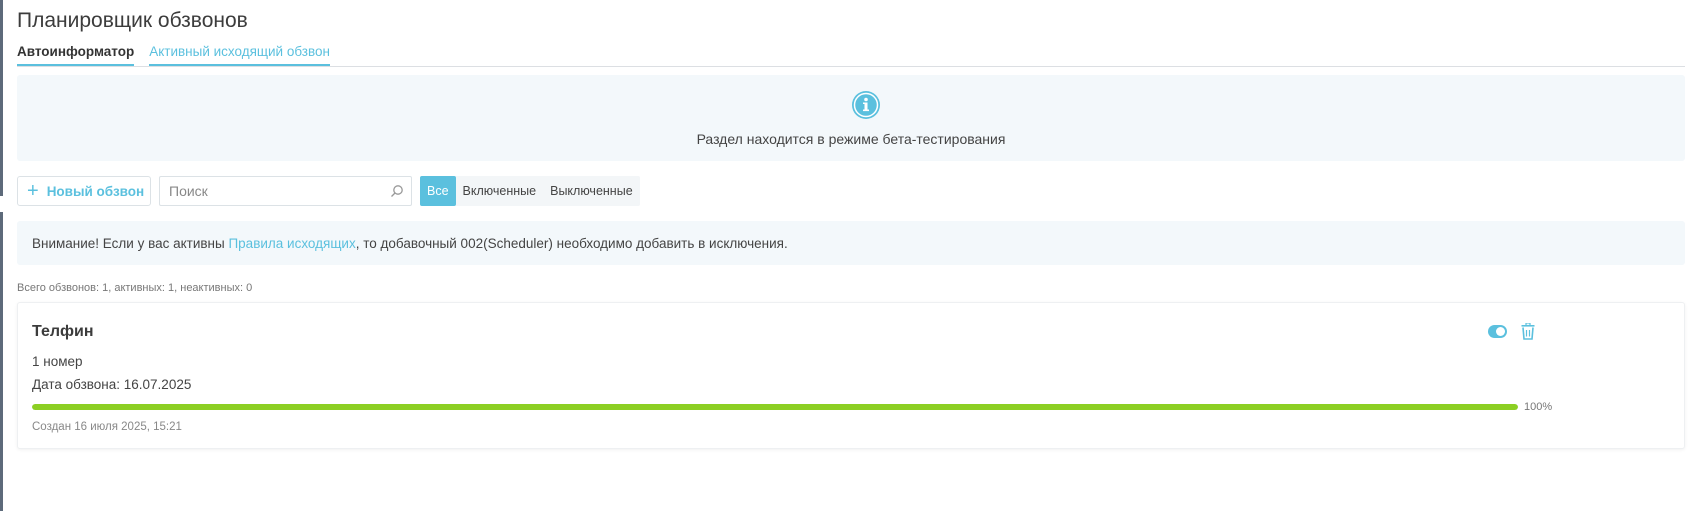 This screenshot has height=511, width=1689. What do you see at coordinates (76, 54) in the screenshot?
I see `tab-autoinformer: Автоинформатор` at bounding box center [76, 54].